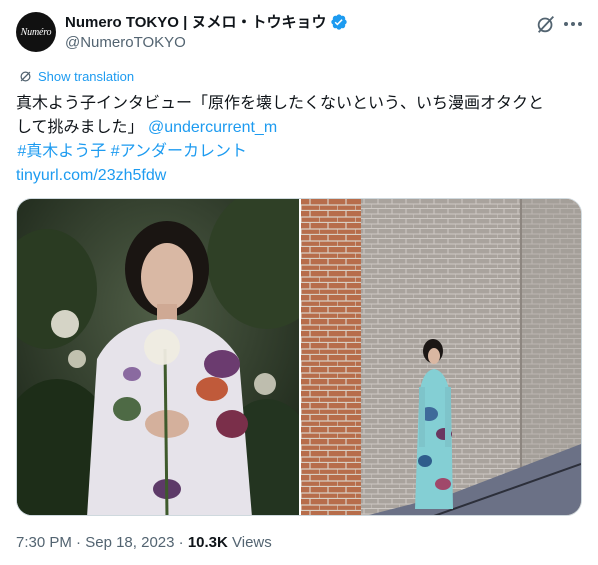 This screenshot has width=598, height=565. I want to click on tweet-date: Sep 18, 2023, so click(129, 542).